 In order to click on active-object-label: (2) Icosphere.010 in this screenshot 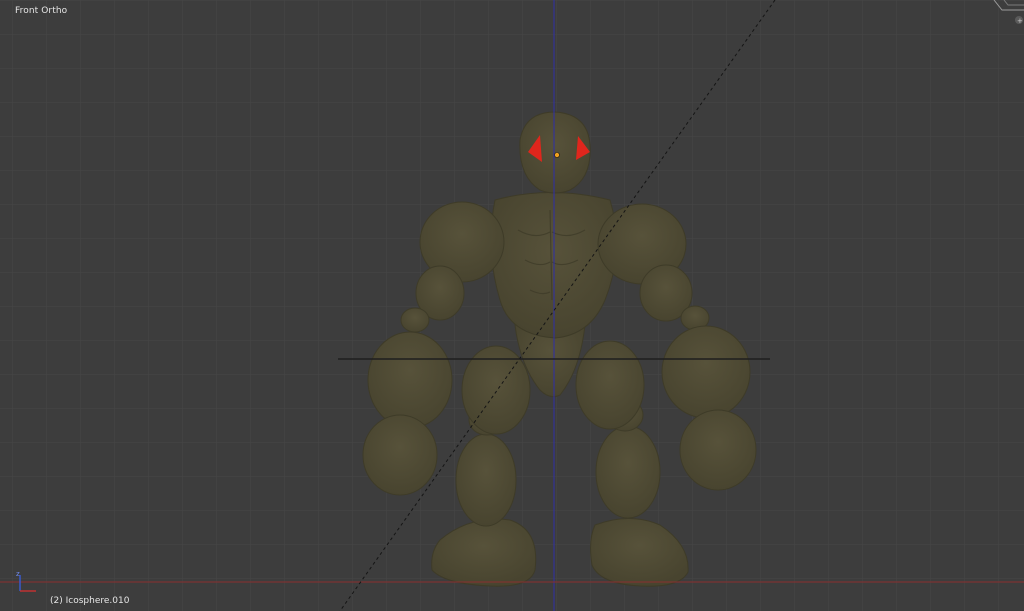, I will do `click(90, 601)`.